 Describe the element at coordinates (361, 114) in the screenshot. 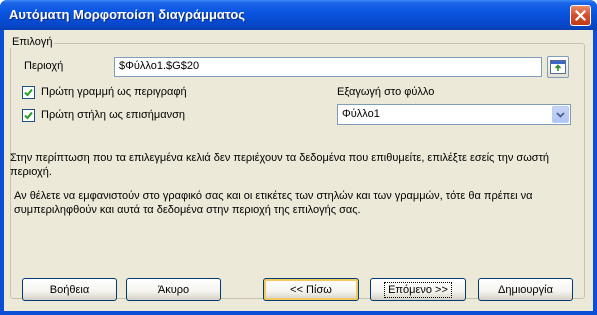

I see `output-sheet-value: Φύλλο1` at that location.